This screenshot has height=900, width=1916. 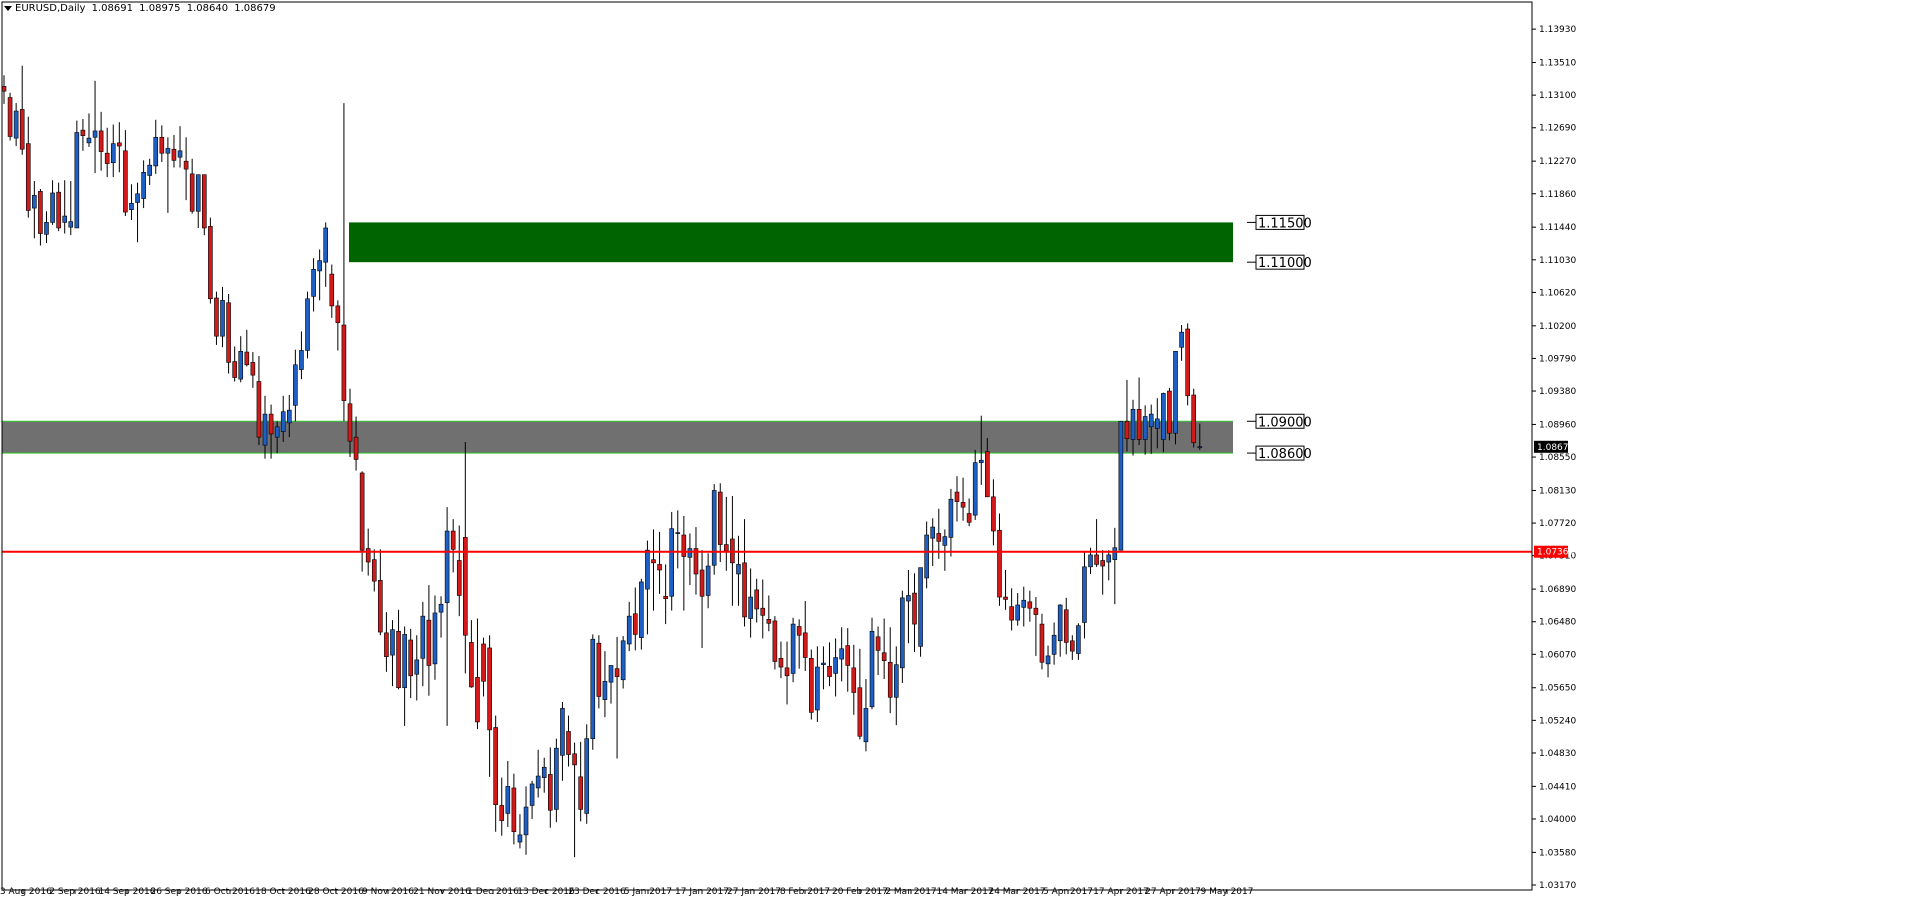 What do you see at coordinates (1227, 891) in the screenshot?
I see `x-tick-label: 9 May 2017` at bounding box center [1227, 891].